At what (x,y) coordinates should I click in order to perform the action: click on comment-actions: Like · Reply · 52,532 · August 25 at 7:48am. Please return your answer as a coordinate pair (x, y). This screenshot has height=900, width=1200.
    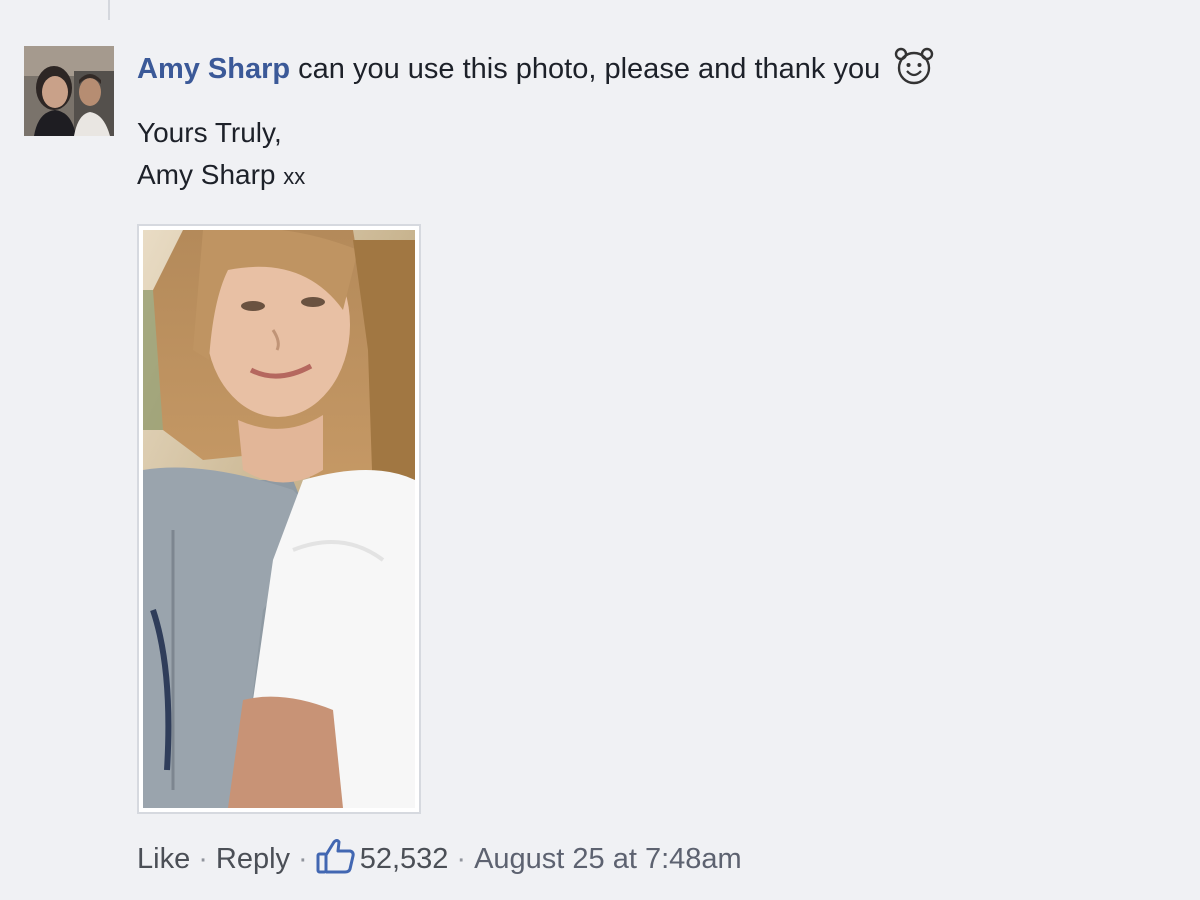
    Looking at the image, I should click on (439, 858).